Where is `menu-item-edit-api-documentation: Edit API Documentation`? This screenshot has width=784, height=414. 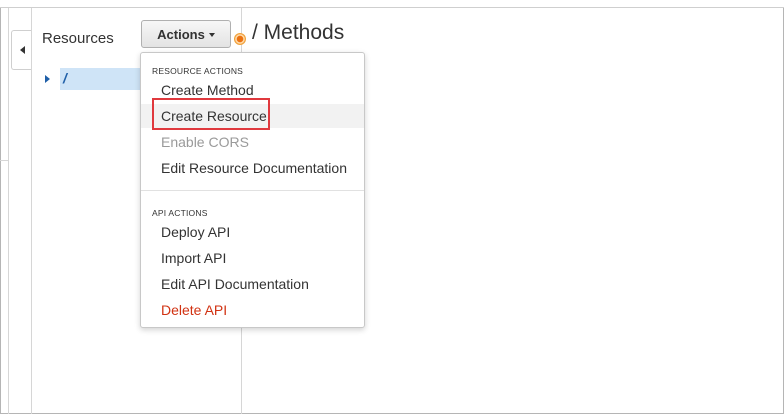
menu-item-edit-api-documentation: Edit API Documentation is located at coordinates (252, 284).